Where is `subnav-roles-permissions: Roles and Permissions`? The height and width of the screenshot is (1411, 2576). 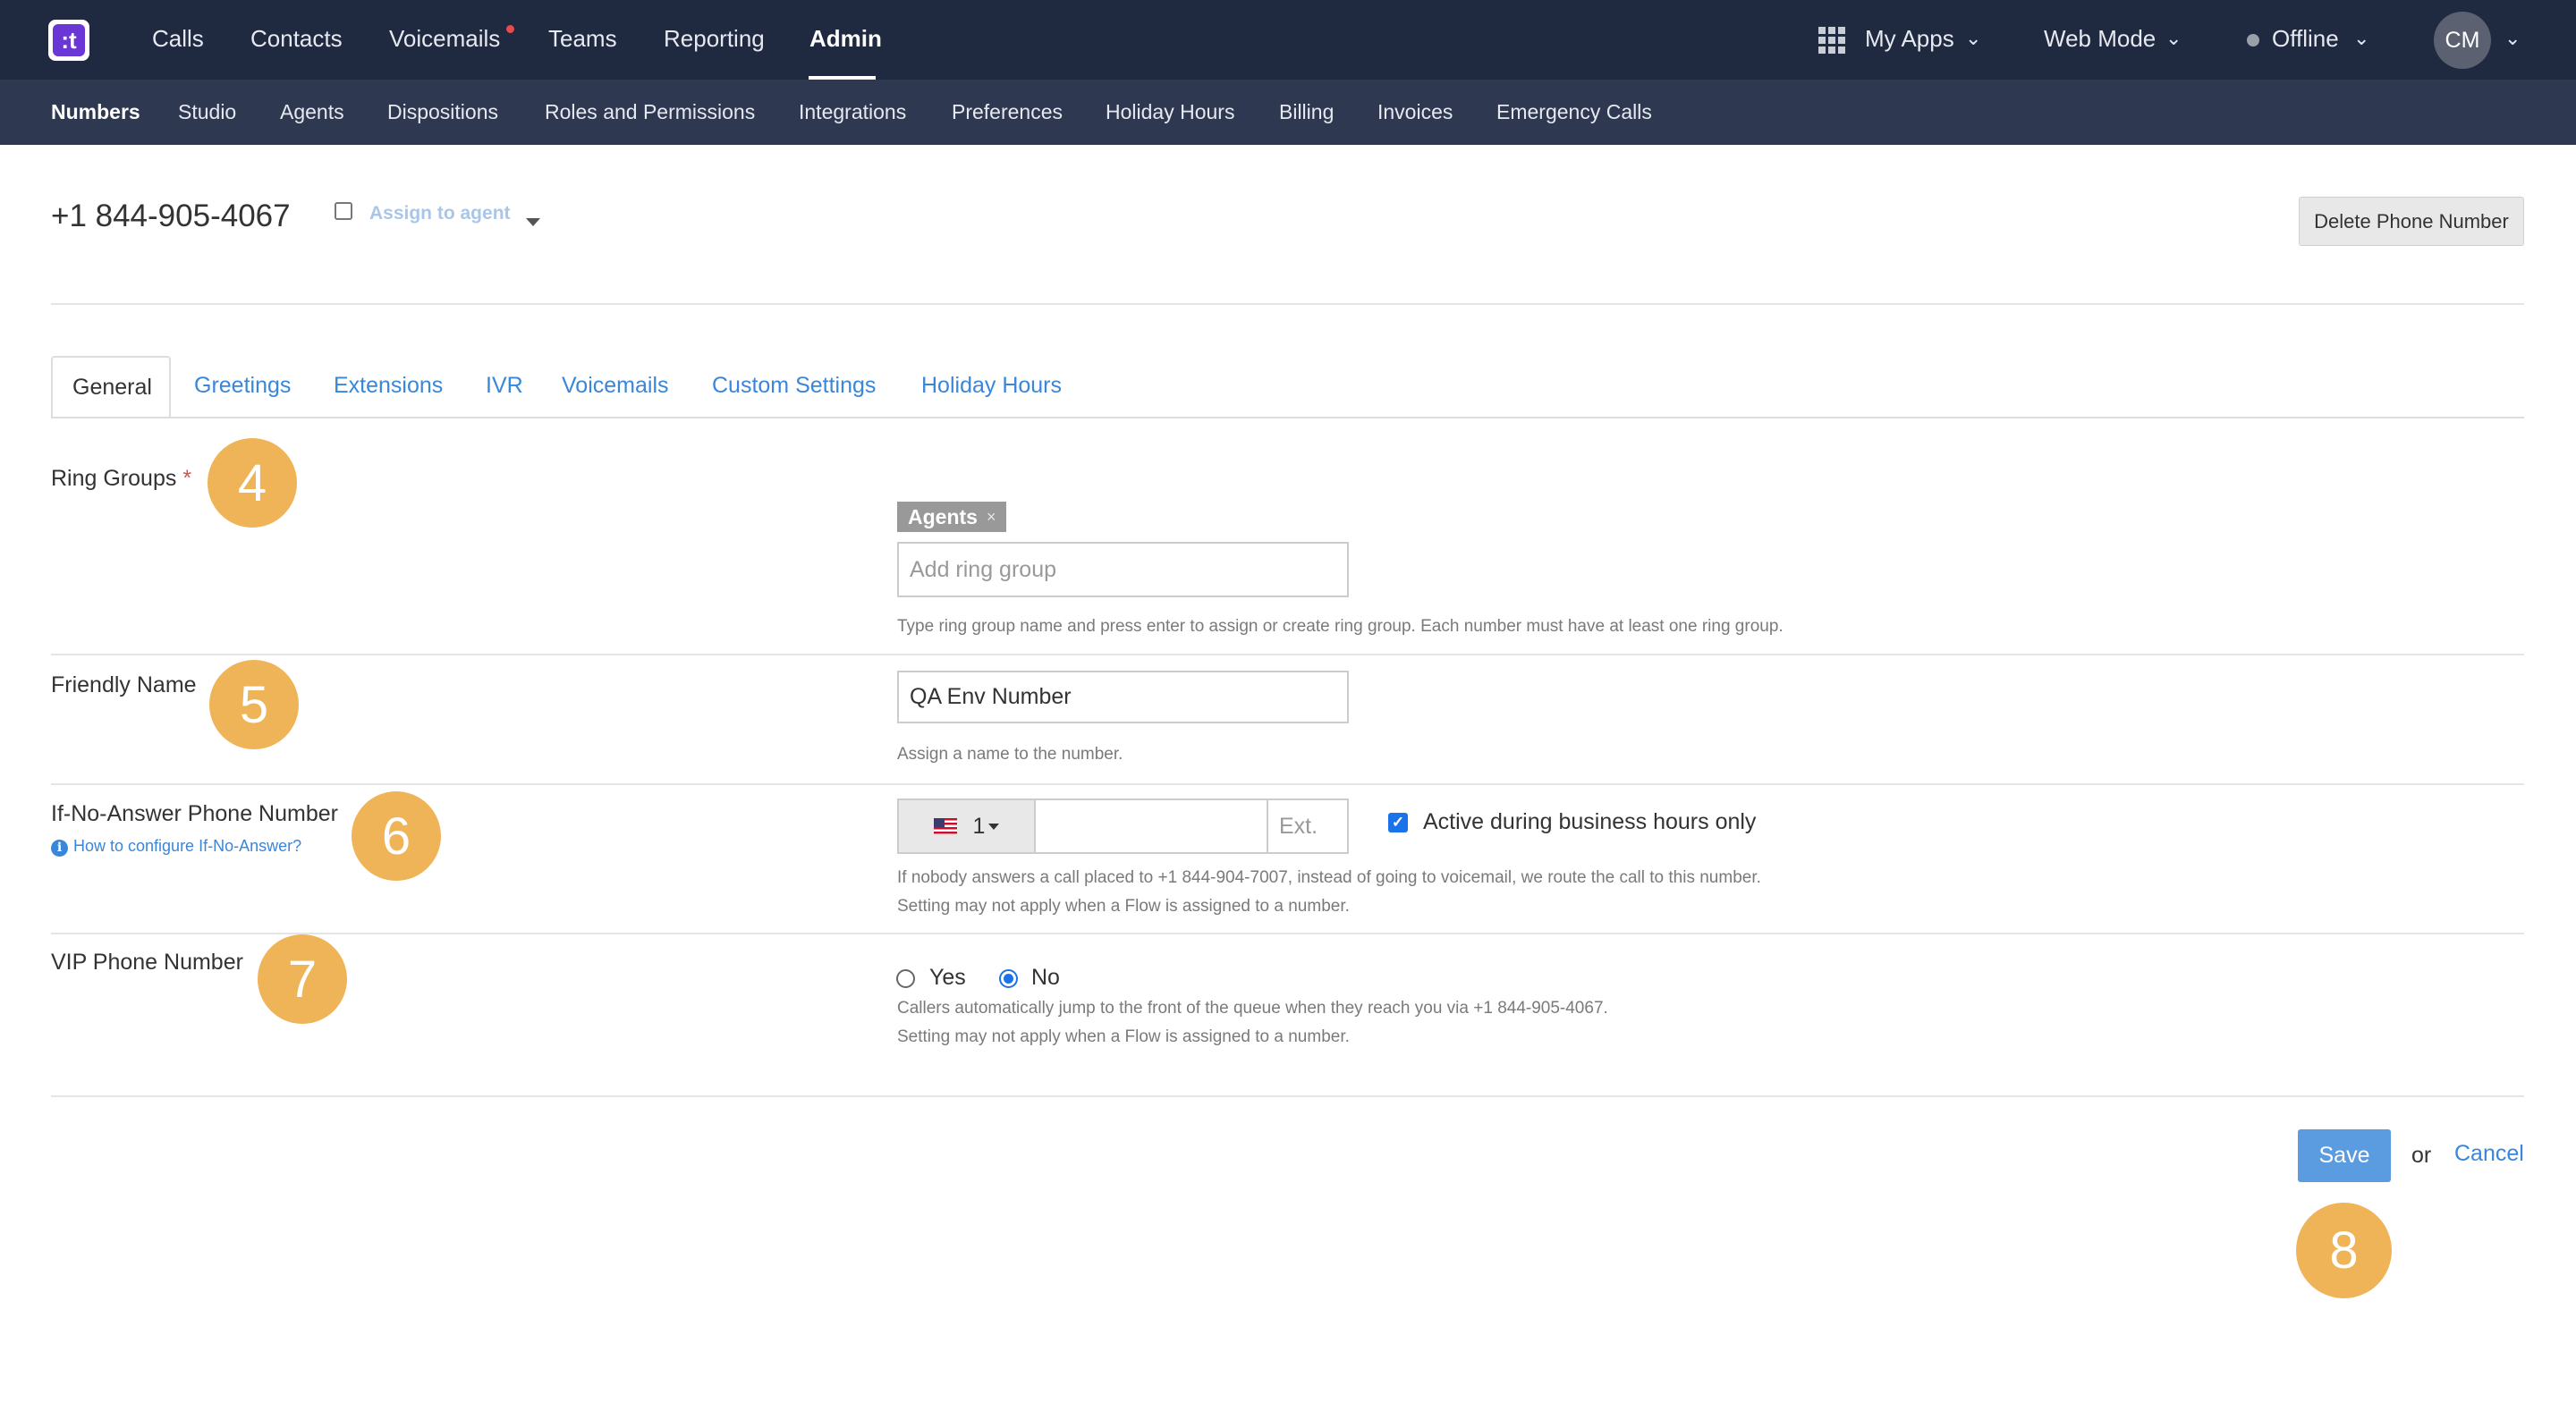
subnav-roles-permissions: Roles and Permissions is located at coordinates (650, 112).